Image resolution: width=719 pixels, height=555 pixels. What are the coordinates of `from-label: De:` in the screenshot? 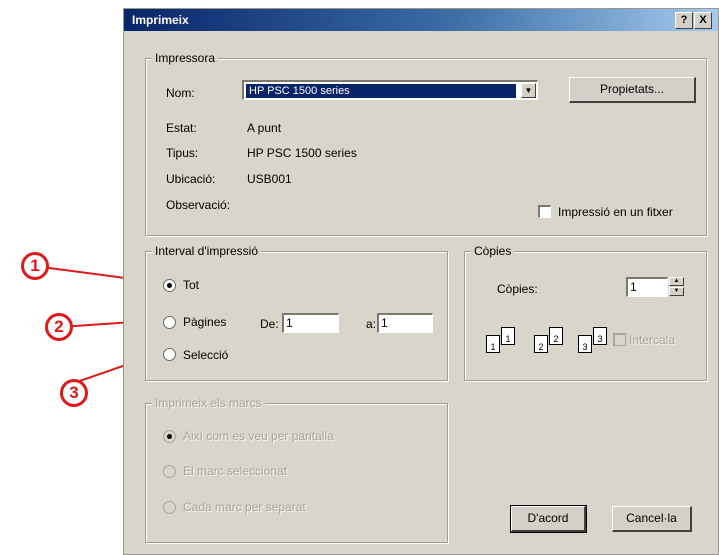 It's located at (269, 324).